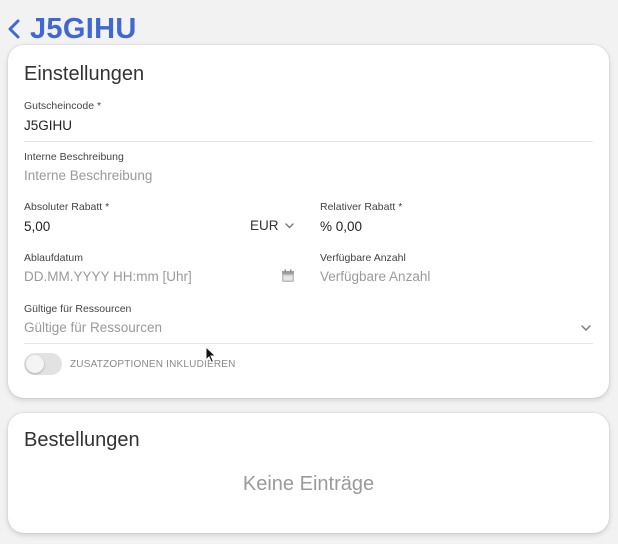 The height and width of the screenshot is (544, 618). What do you see at coordinates (375, 276) in the screenshot?
I see `available-count-input: Verfügbare Anzahl` at bounding box center [375, 276].